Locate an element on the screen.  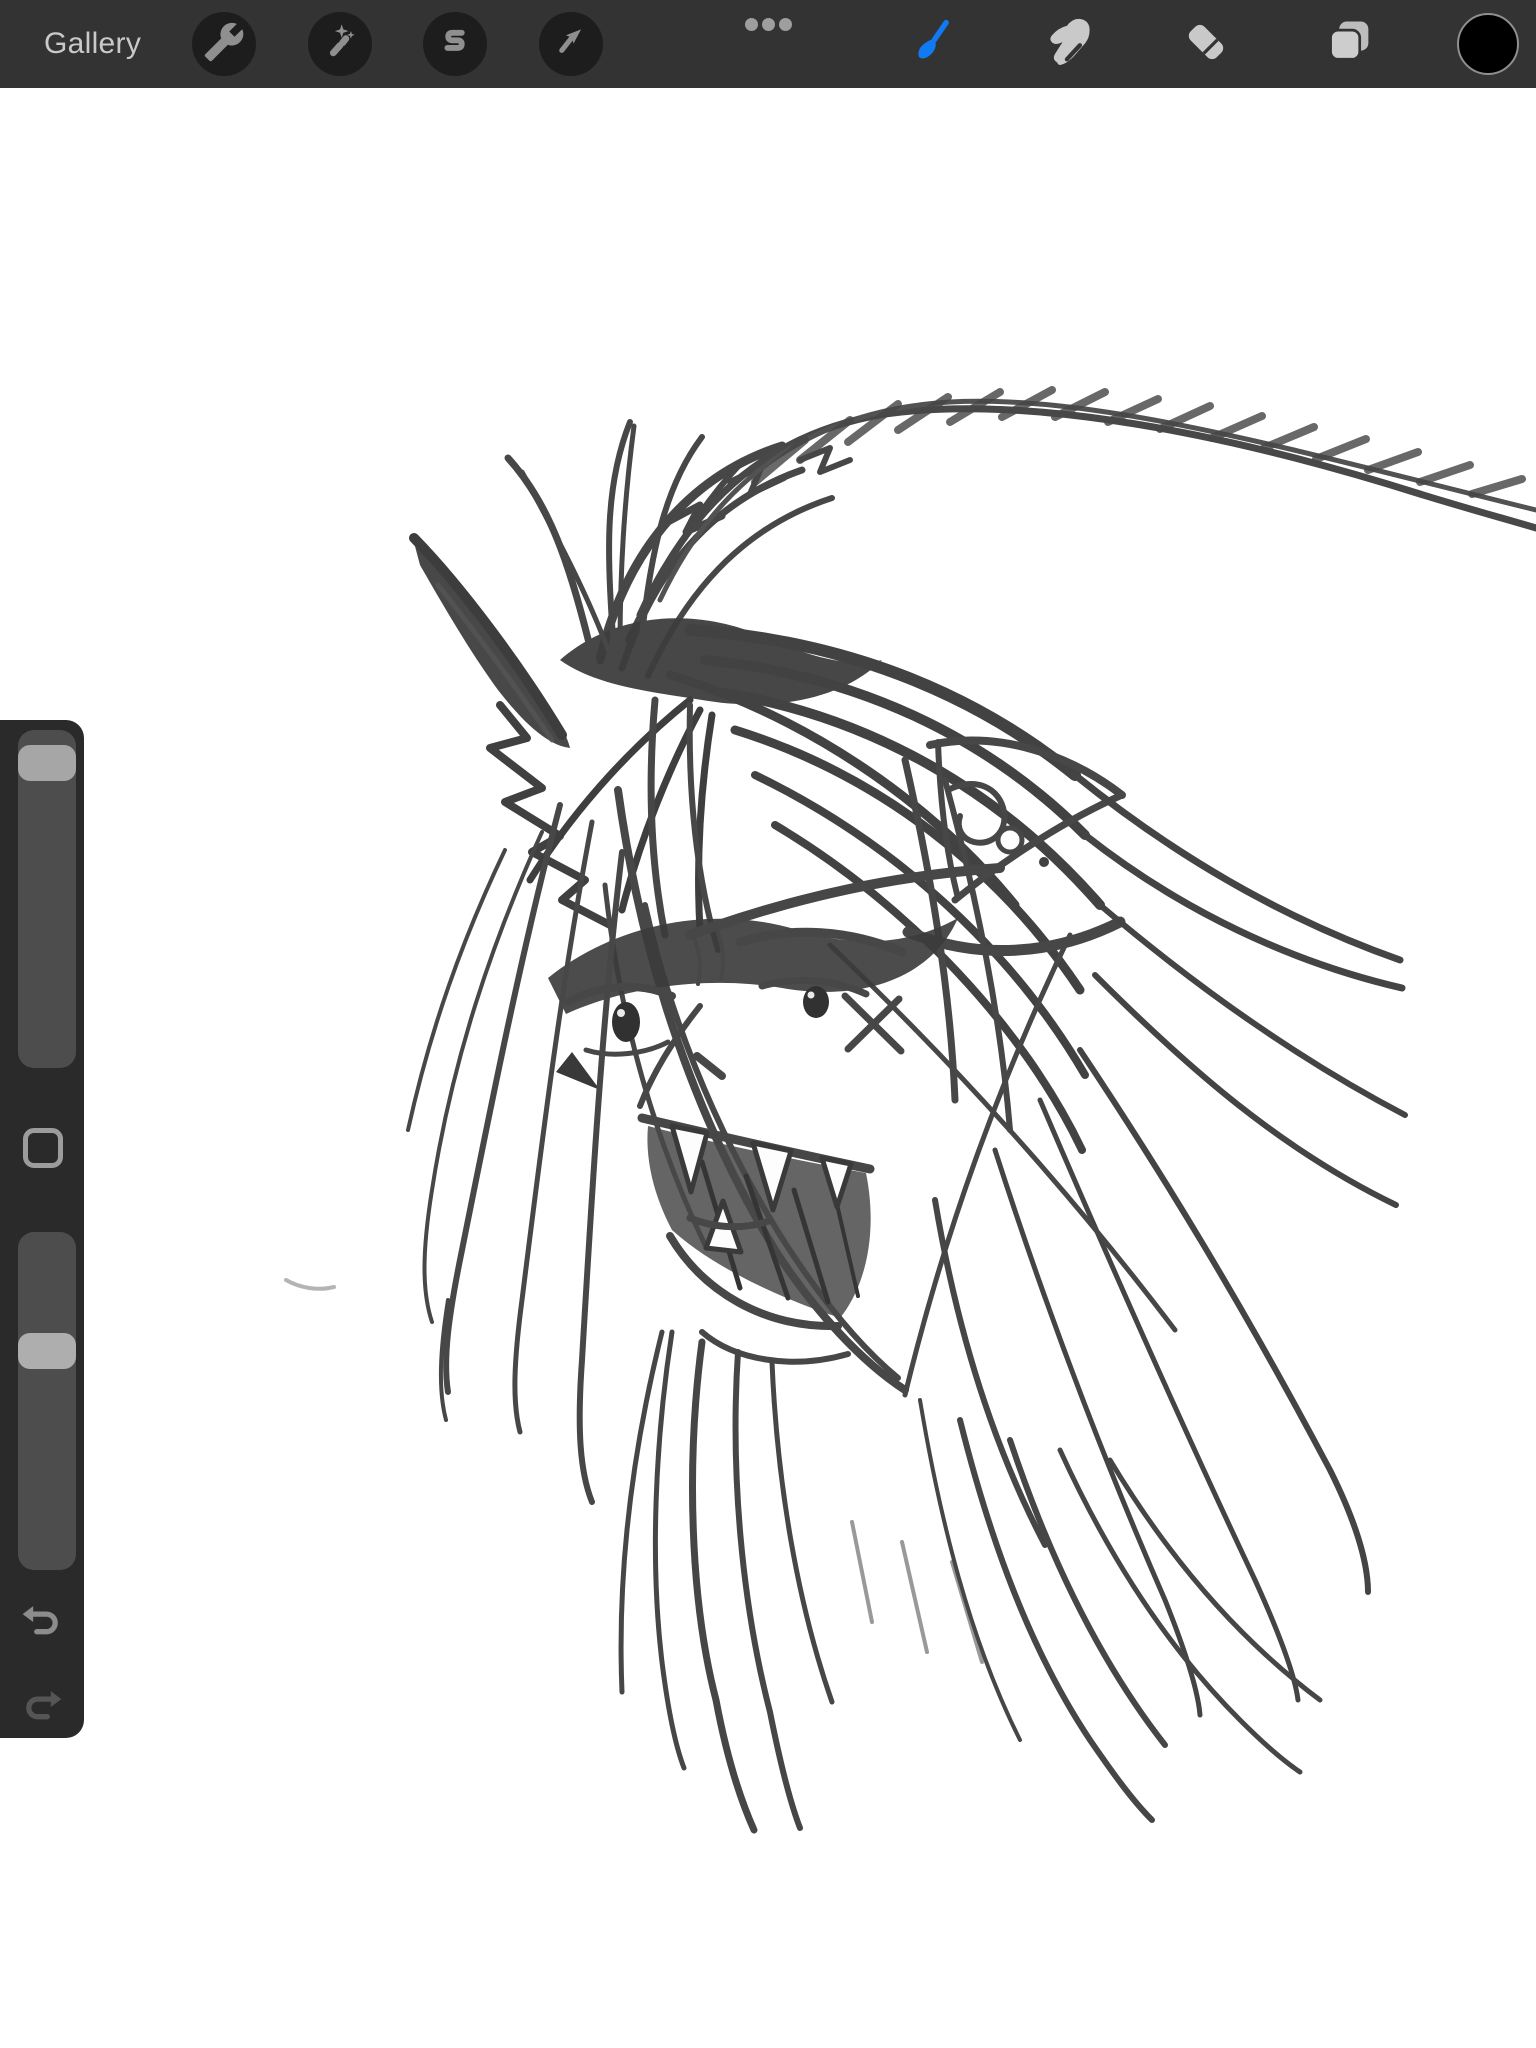
selection-s-icon is located at coordinates (455, 44).